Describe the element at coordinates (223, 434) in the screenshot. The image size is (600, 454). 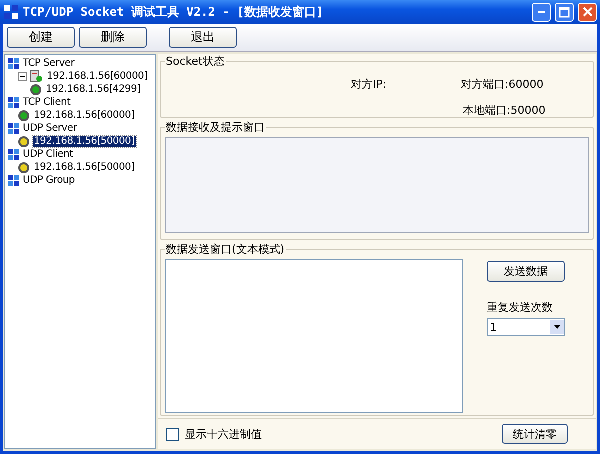
I see `checkbox-label: 显示十六进制值` at that location.